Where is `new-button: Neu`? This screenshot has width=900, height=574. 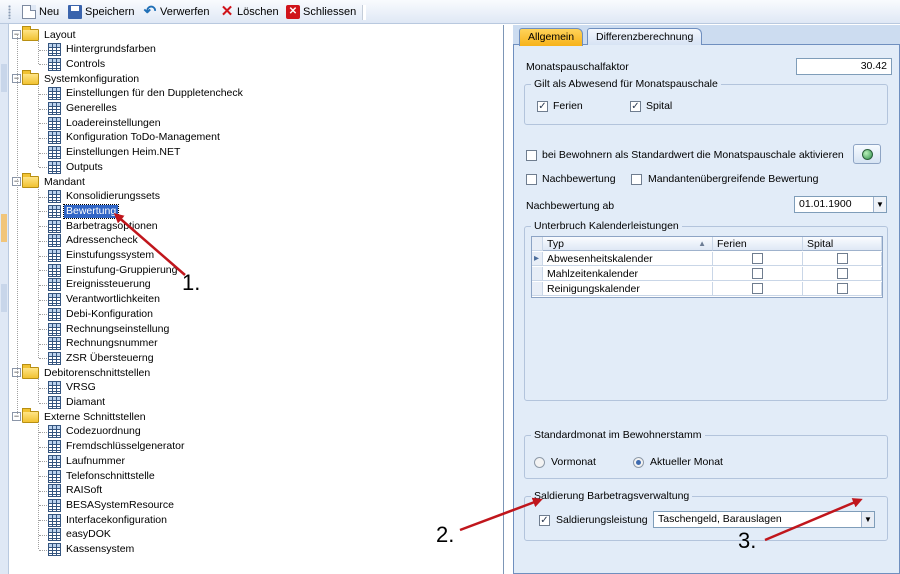
new-button: Neu is located at coordinates (40, 12).